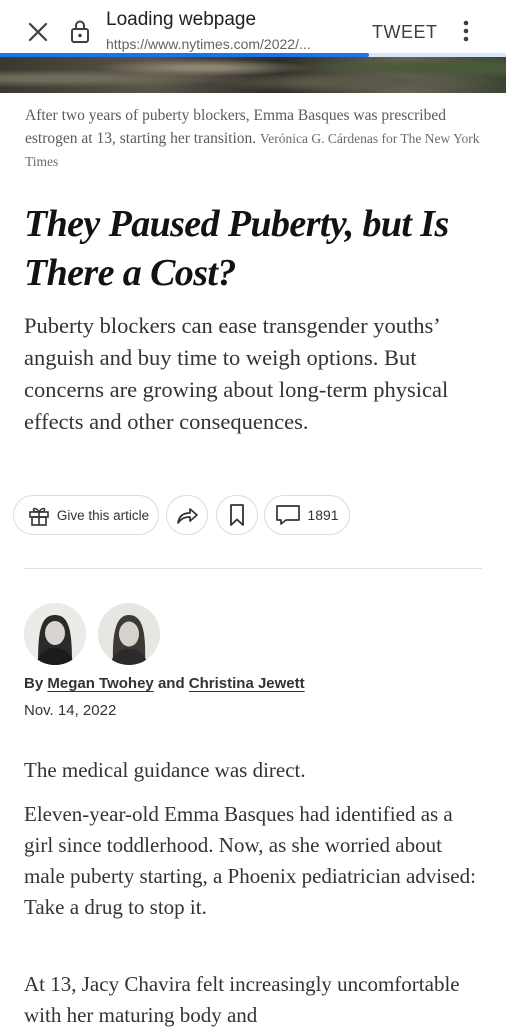 The width and height of the screenshot is (506, 1031). I want to click on gift-icon, so click(39, 516).